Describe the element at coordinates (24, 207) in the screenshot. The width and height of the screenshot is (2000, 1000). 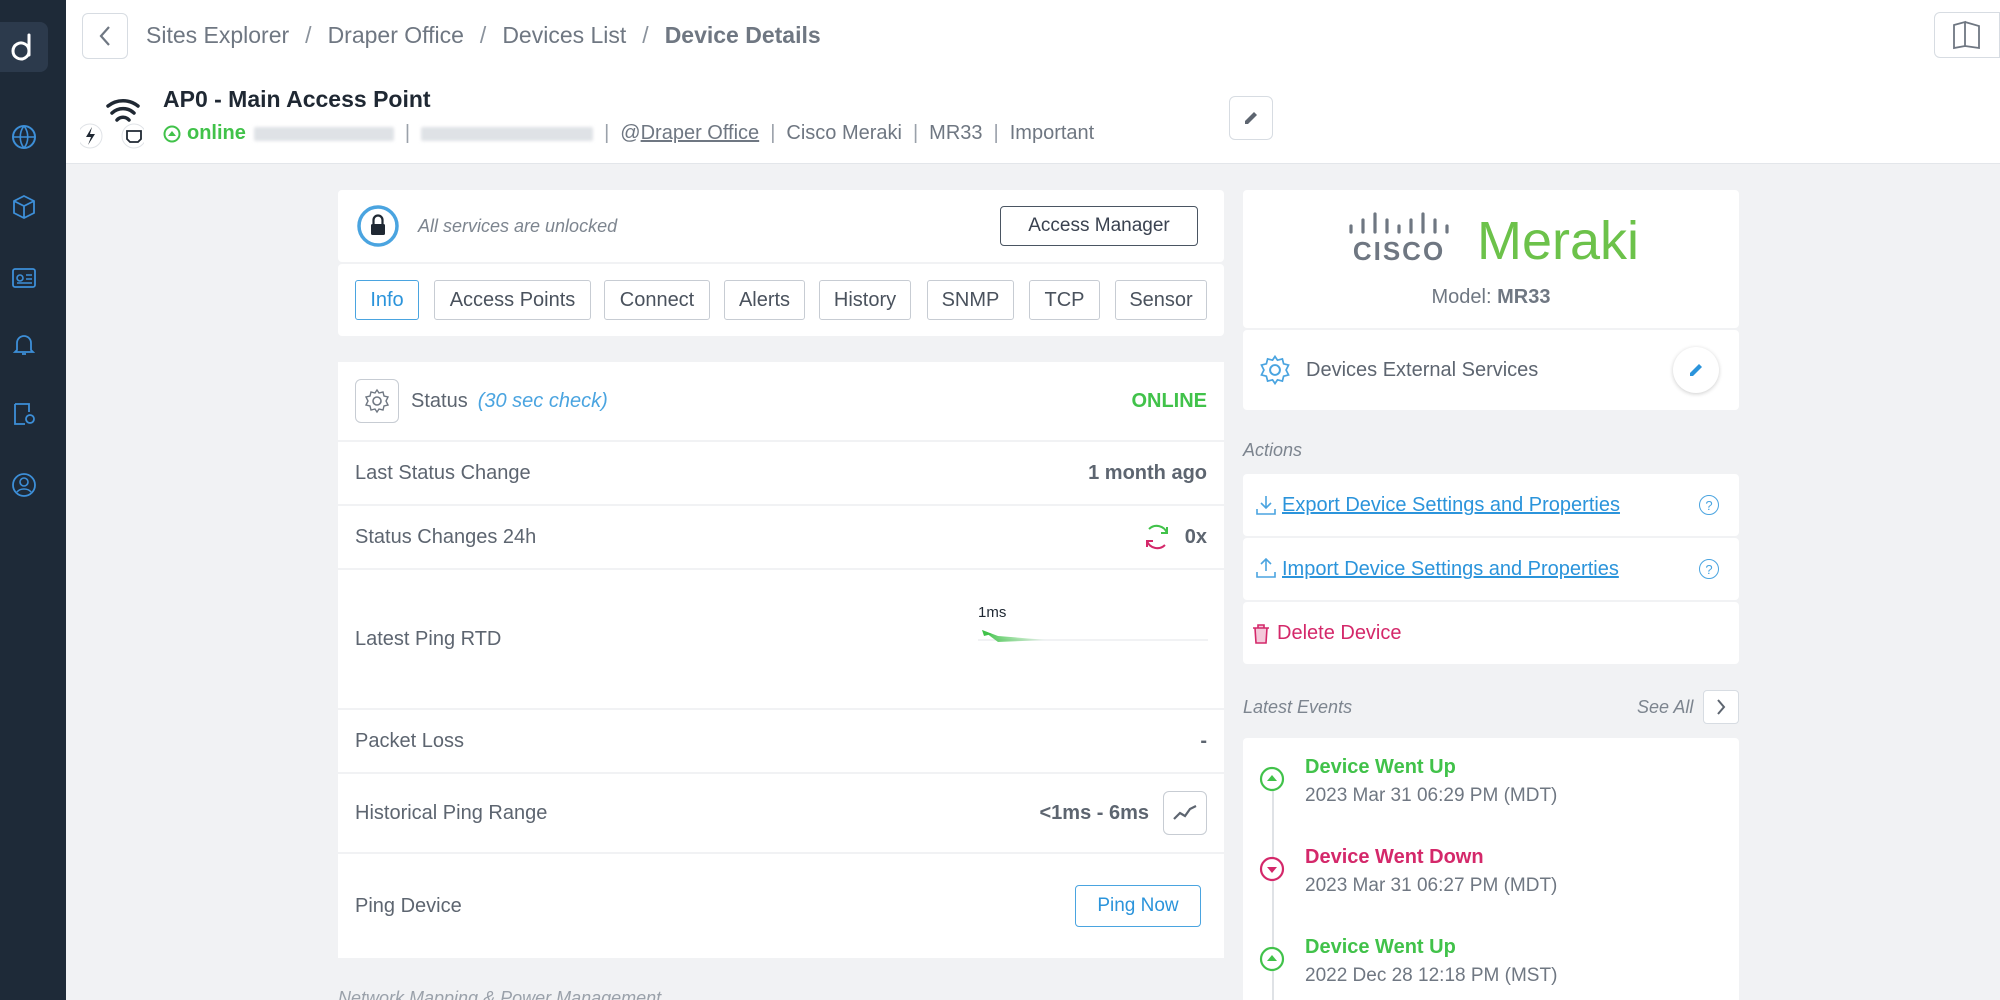
I see `cubes-icon` at that location.